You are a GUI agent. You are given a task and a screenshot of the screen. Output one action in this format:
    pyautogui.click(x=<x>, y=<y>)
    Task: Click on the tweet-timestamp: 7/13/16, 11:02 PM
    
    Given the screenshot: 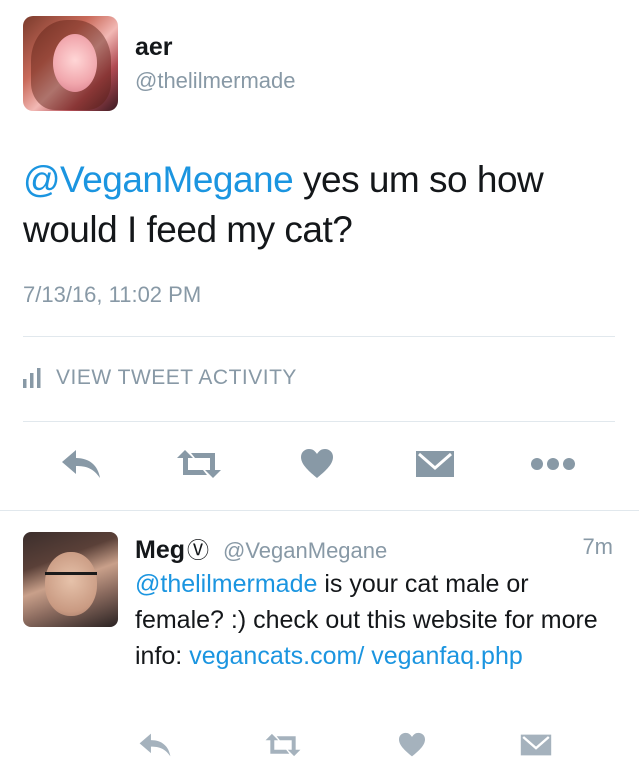 What is the action you would take?
    pyautogui.click(x=112, y=294)
    